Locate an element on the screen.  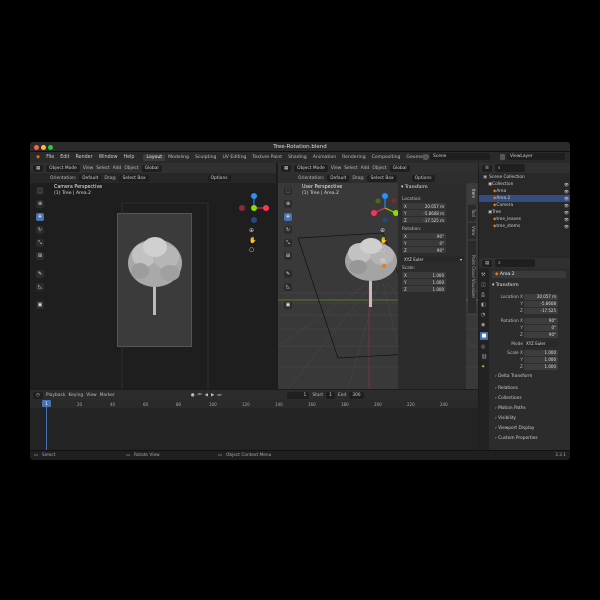
outliner-item: ◆ Area.2👁 ▣ is located at coordinates (524, 198).